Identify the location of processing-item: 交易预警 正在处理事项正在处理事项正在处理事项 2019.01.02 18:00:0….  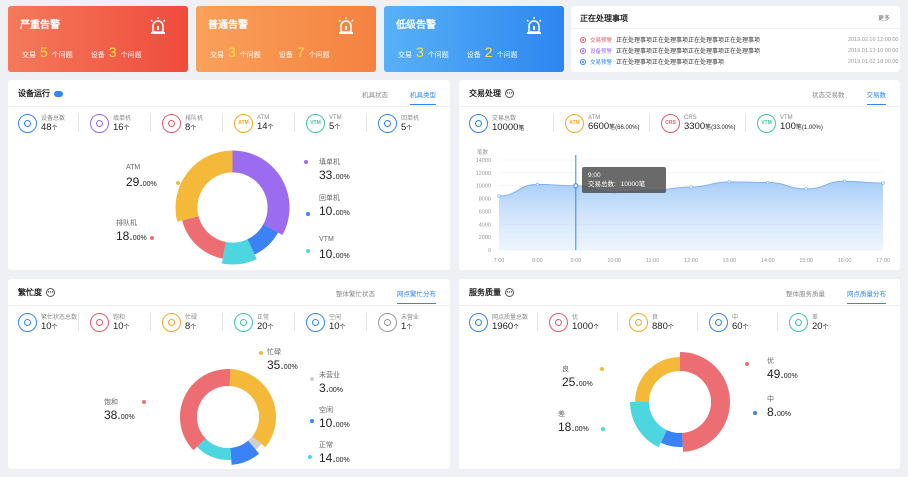
(739, 61).